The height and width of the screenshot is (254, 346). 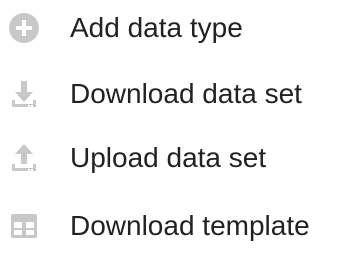 I want to click on add-circle-icon, so click(x=24, y=28).